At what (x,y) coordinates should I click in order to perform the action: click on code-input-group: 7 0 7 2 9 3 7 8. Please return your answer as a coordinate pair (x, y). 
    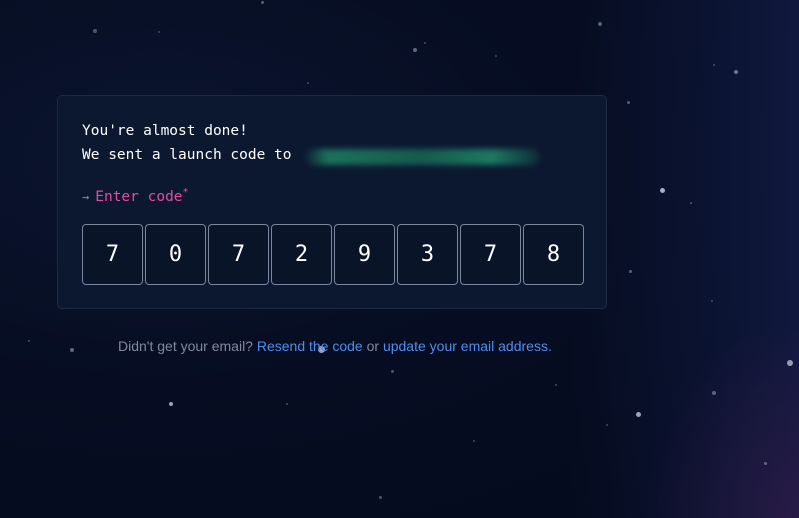
    Looking at the image, I should click on (333, 254).